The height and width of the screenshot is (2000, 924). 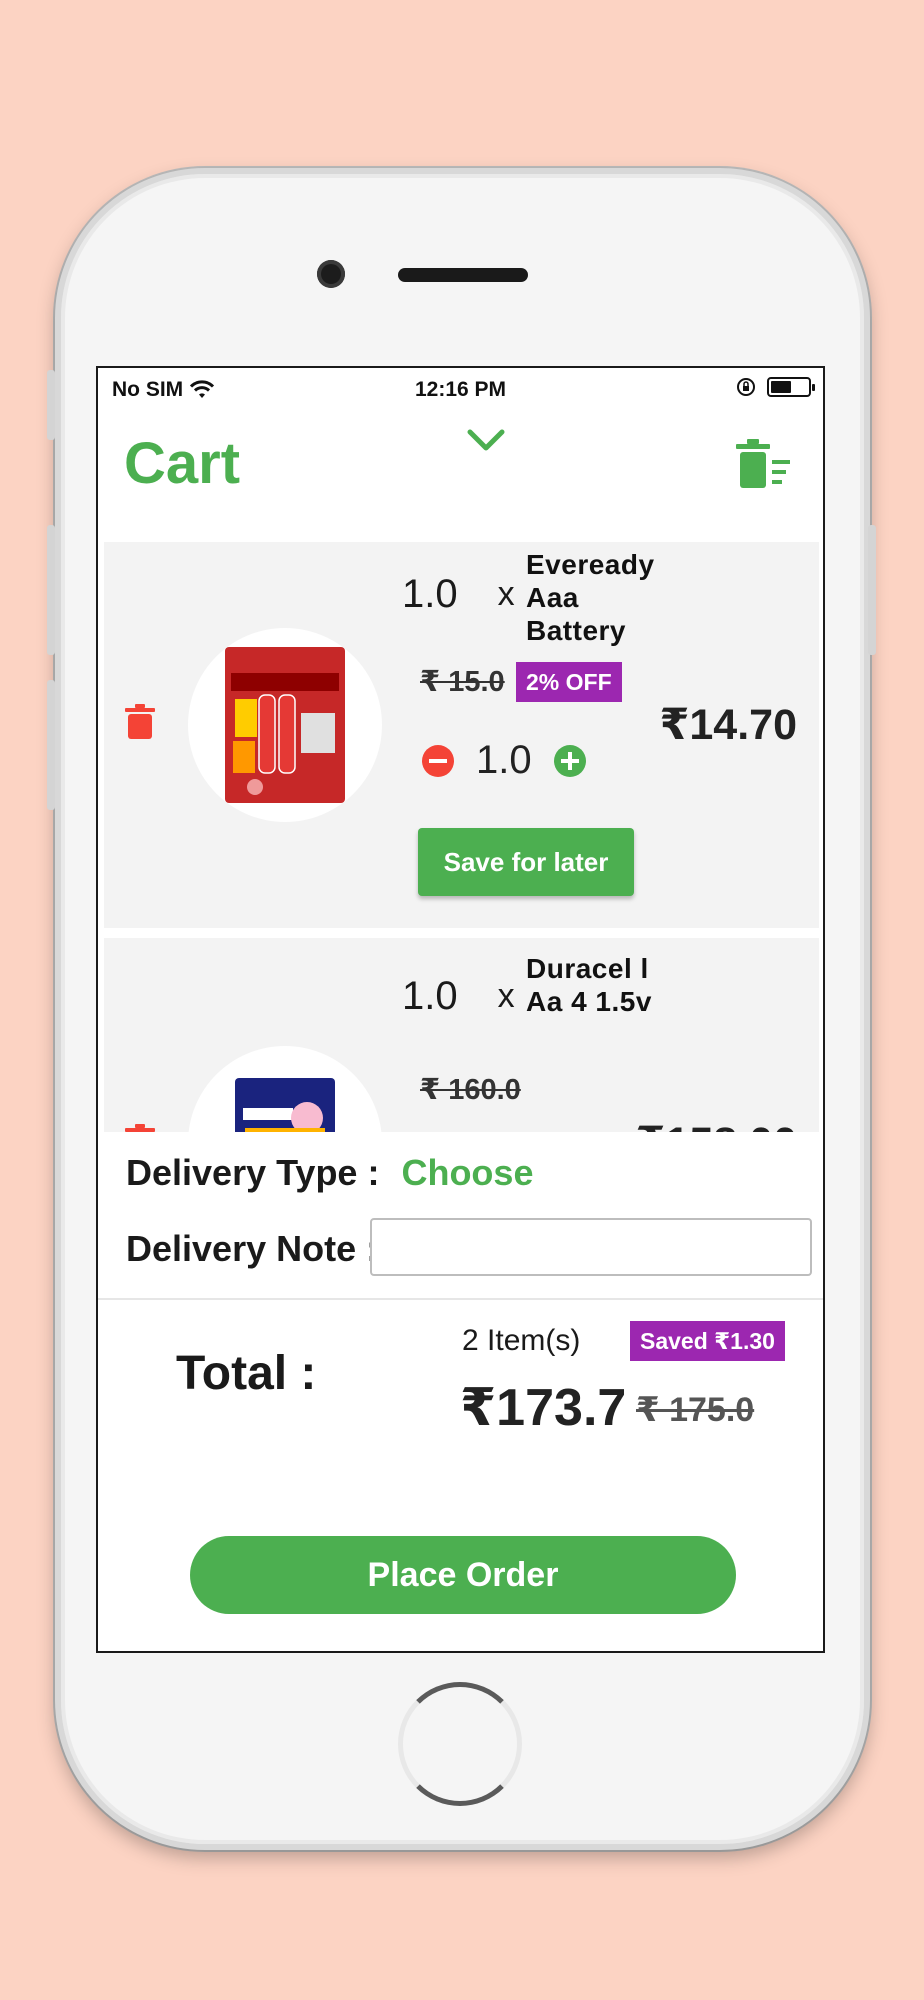 What do you see at coordinates (285, 1105) in the screenshot?
I see `duracell-battery-image` at bounding box center [285, 1105].